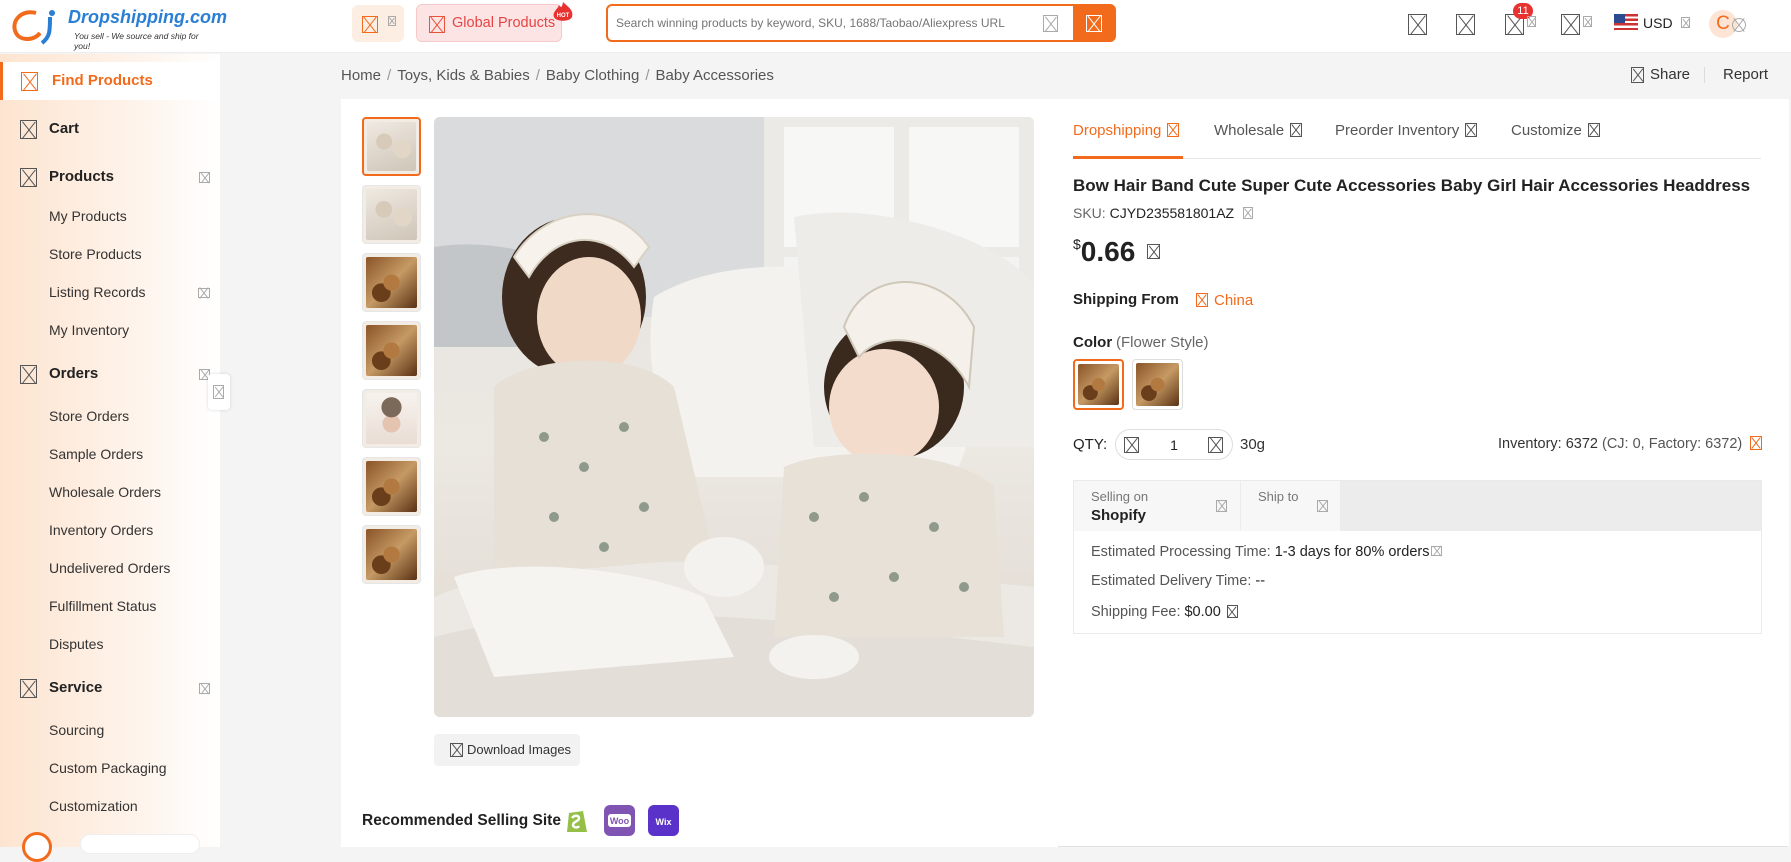 The height and width of the screenshot is (862, 1791). I want to click on tab-preorder-inventory: Preorder Inventory, so click(1406, 130).